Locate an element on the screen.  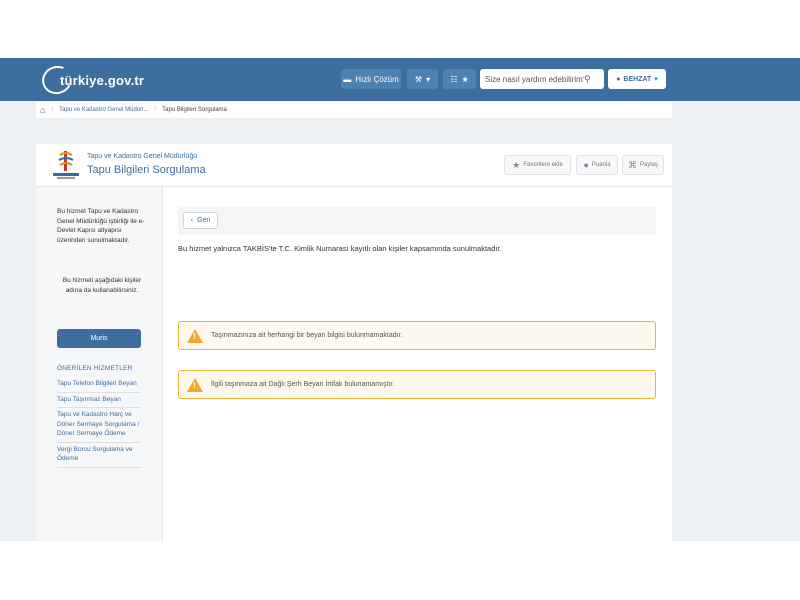
search-box: ⚲ is located at coordinates (542, 79).